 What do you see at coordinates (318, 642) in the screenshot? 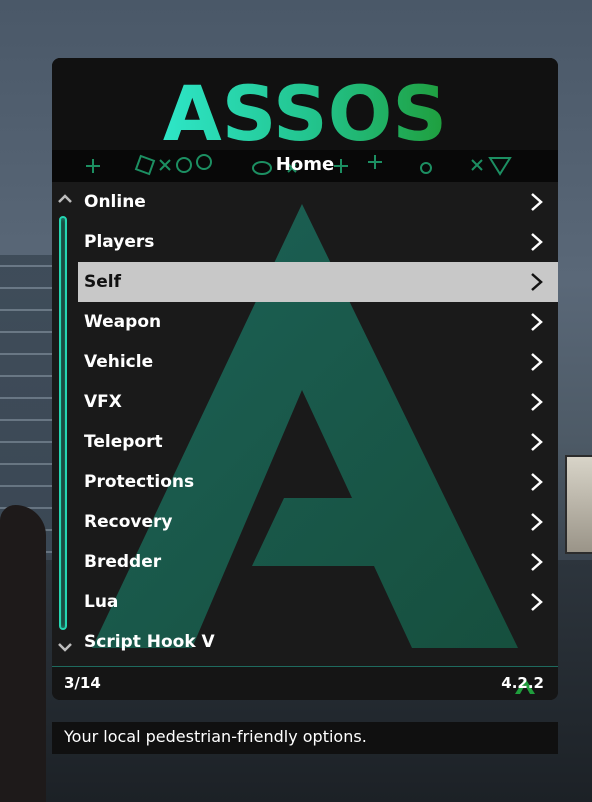
I see `menu-item-script-hook-v: Script Hook V` at bounding box center [318, 642].